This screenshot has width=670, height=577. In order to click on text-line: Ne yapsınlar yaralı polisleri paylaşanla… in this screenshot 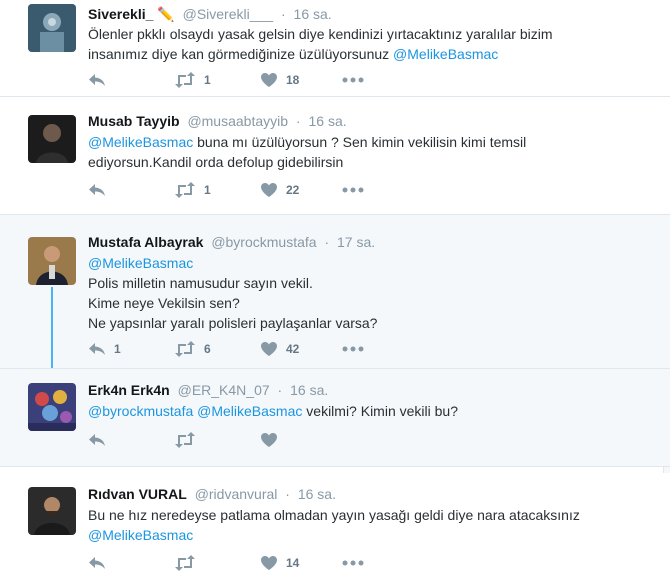, I will do `click(368, 323)`.